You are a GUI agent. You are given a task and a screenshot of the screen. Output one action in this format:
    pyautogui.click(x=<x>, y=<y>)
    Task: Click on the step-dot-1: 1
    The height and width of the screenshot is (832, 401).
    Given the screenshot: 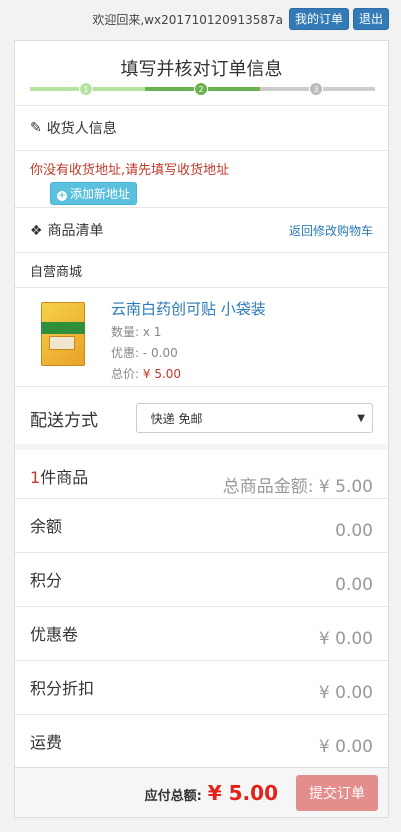 What is the action you would take?
    pyautogui.click(x=86, y=89)
    